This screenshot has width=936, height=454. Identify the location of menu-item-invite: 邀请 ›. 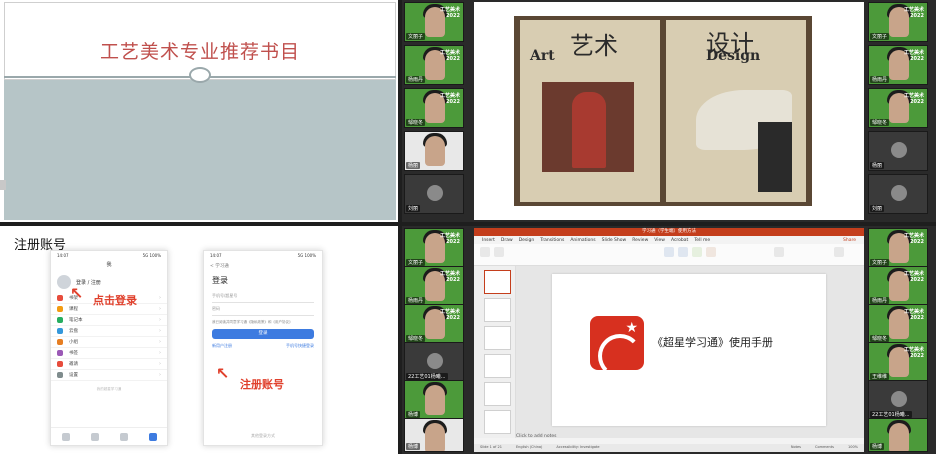
(109, 364).